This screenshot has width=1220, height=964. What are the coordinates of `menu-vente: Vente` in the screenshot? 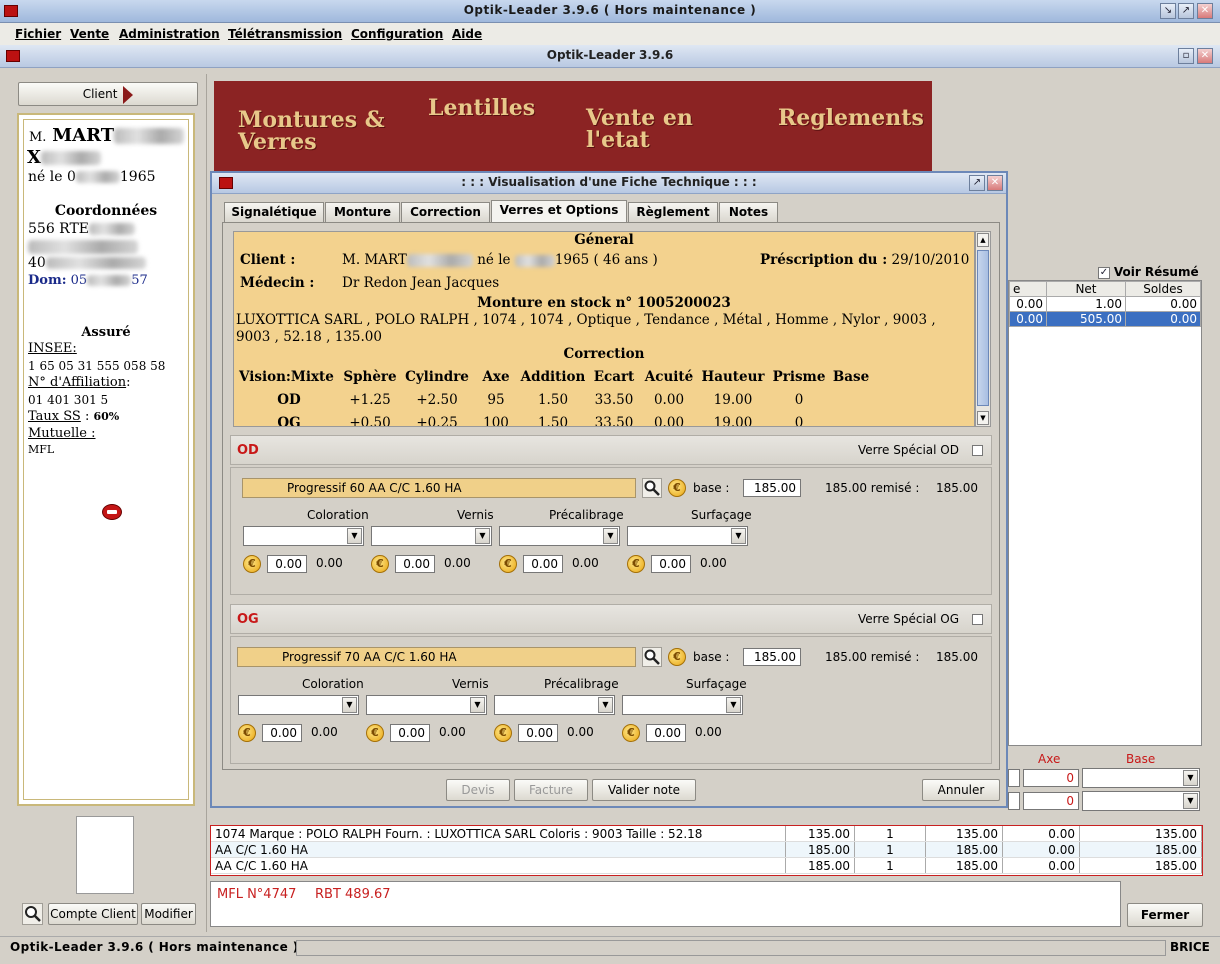 It's located at (89, 34).